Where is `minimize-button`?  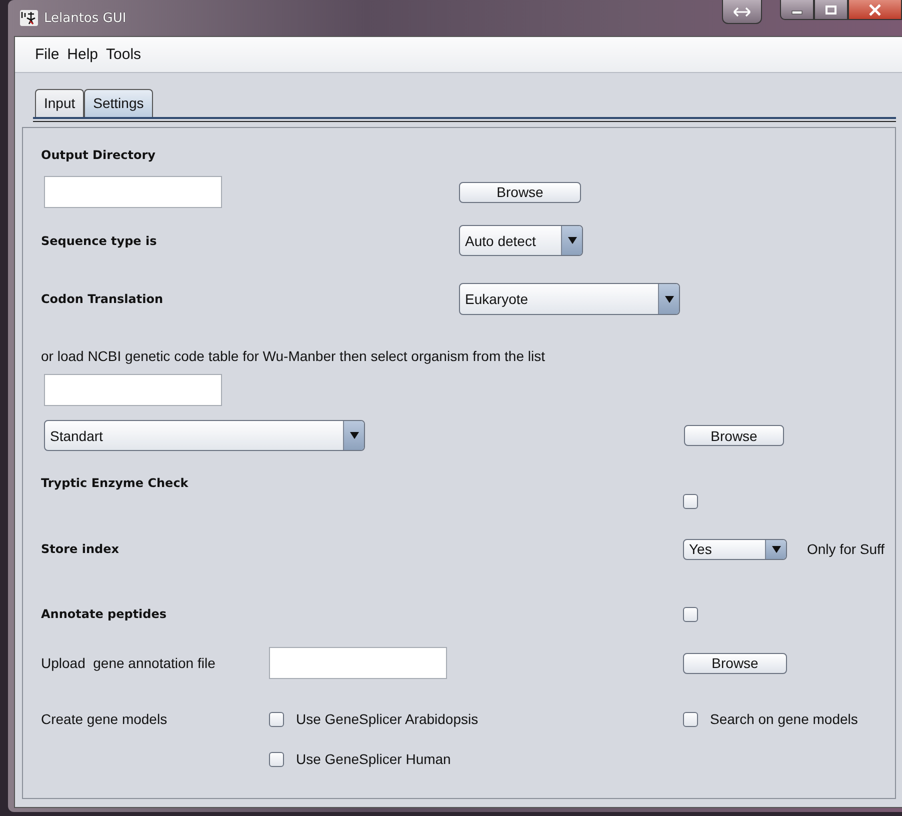
minimize-button is located at coordinates (797, 10).